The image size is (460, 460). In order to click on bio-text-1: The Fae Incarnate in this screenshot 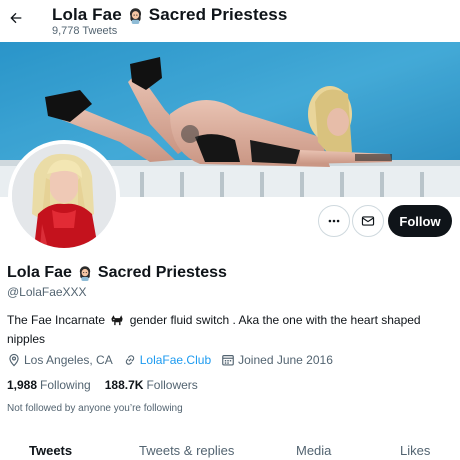, I will do `click(56, 320)`.